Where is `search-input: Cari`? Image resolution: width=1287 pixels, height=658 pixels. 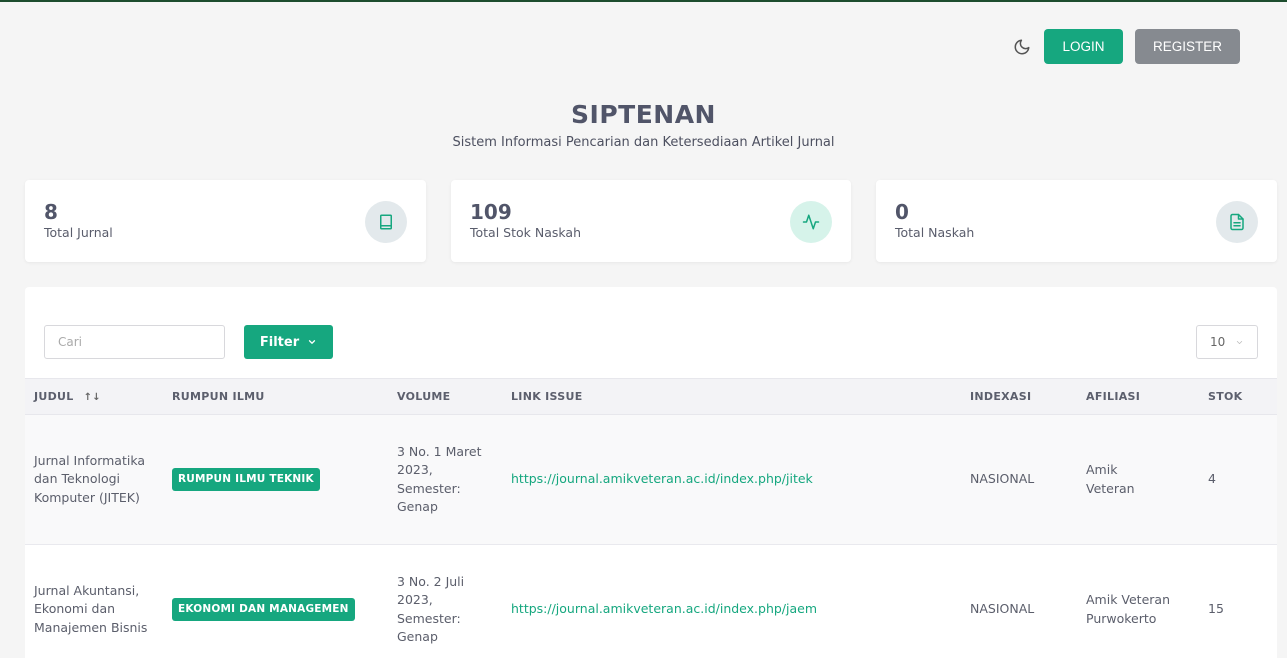
search-input: Cari is located at coordinates (134, 342).